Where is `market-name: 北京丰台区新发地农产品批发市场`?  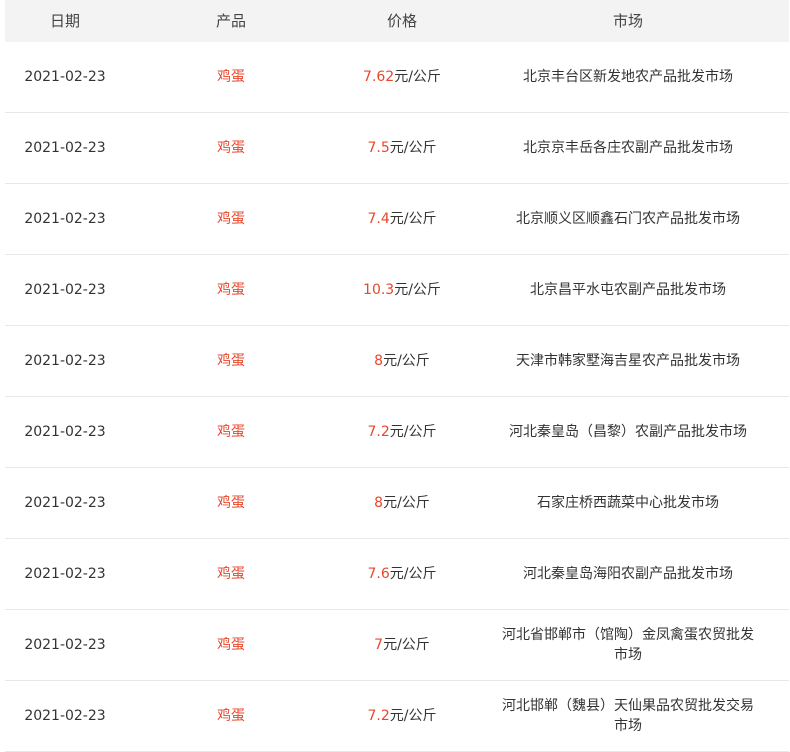 market-name: 北京丰台区新发地农产品批发市场 is located at coordinates (628, 77).